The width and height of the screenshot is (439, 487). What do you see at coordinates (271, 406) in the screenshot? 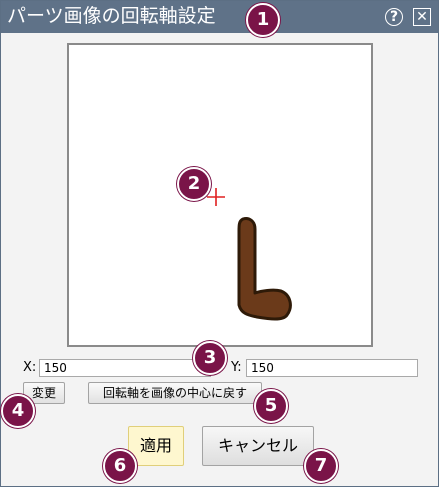
I see `callout-badge-5: 5` at bounding box center [271, 406].